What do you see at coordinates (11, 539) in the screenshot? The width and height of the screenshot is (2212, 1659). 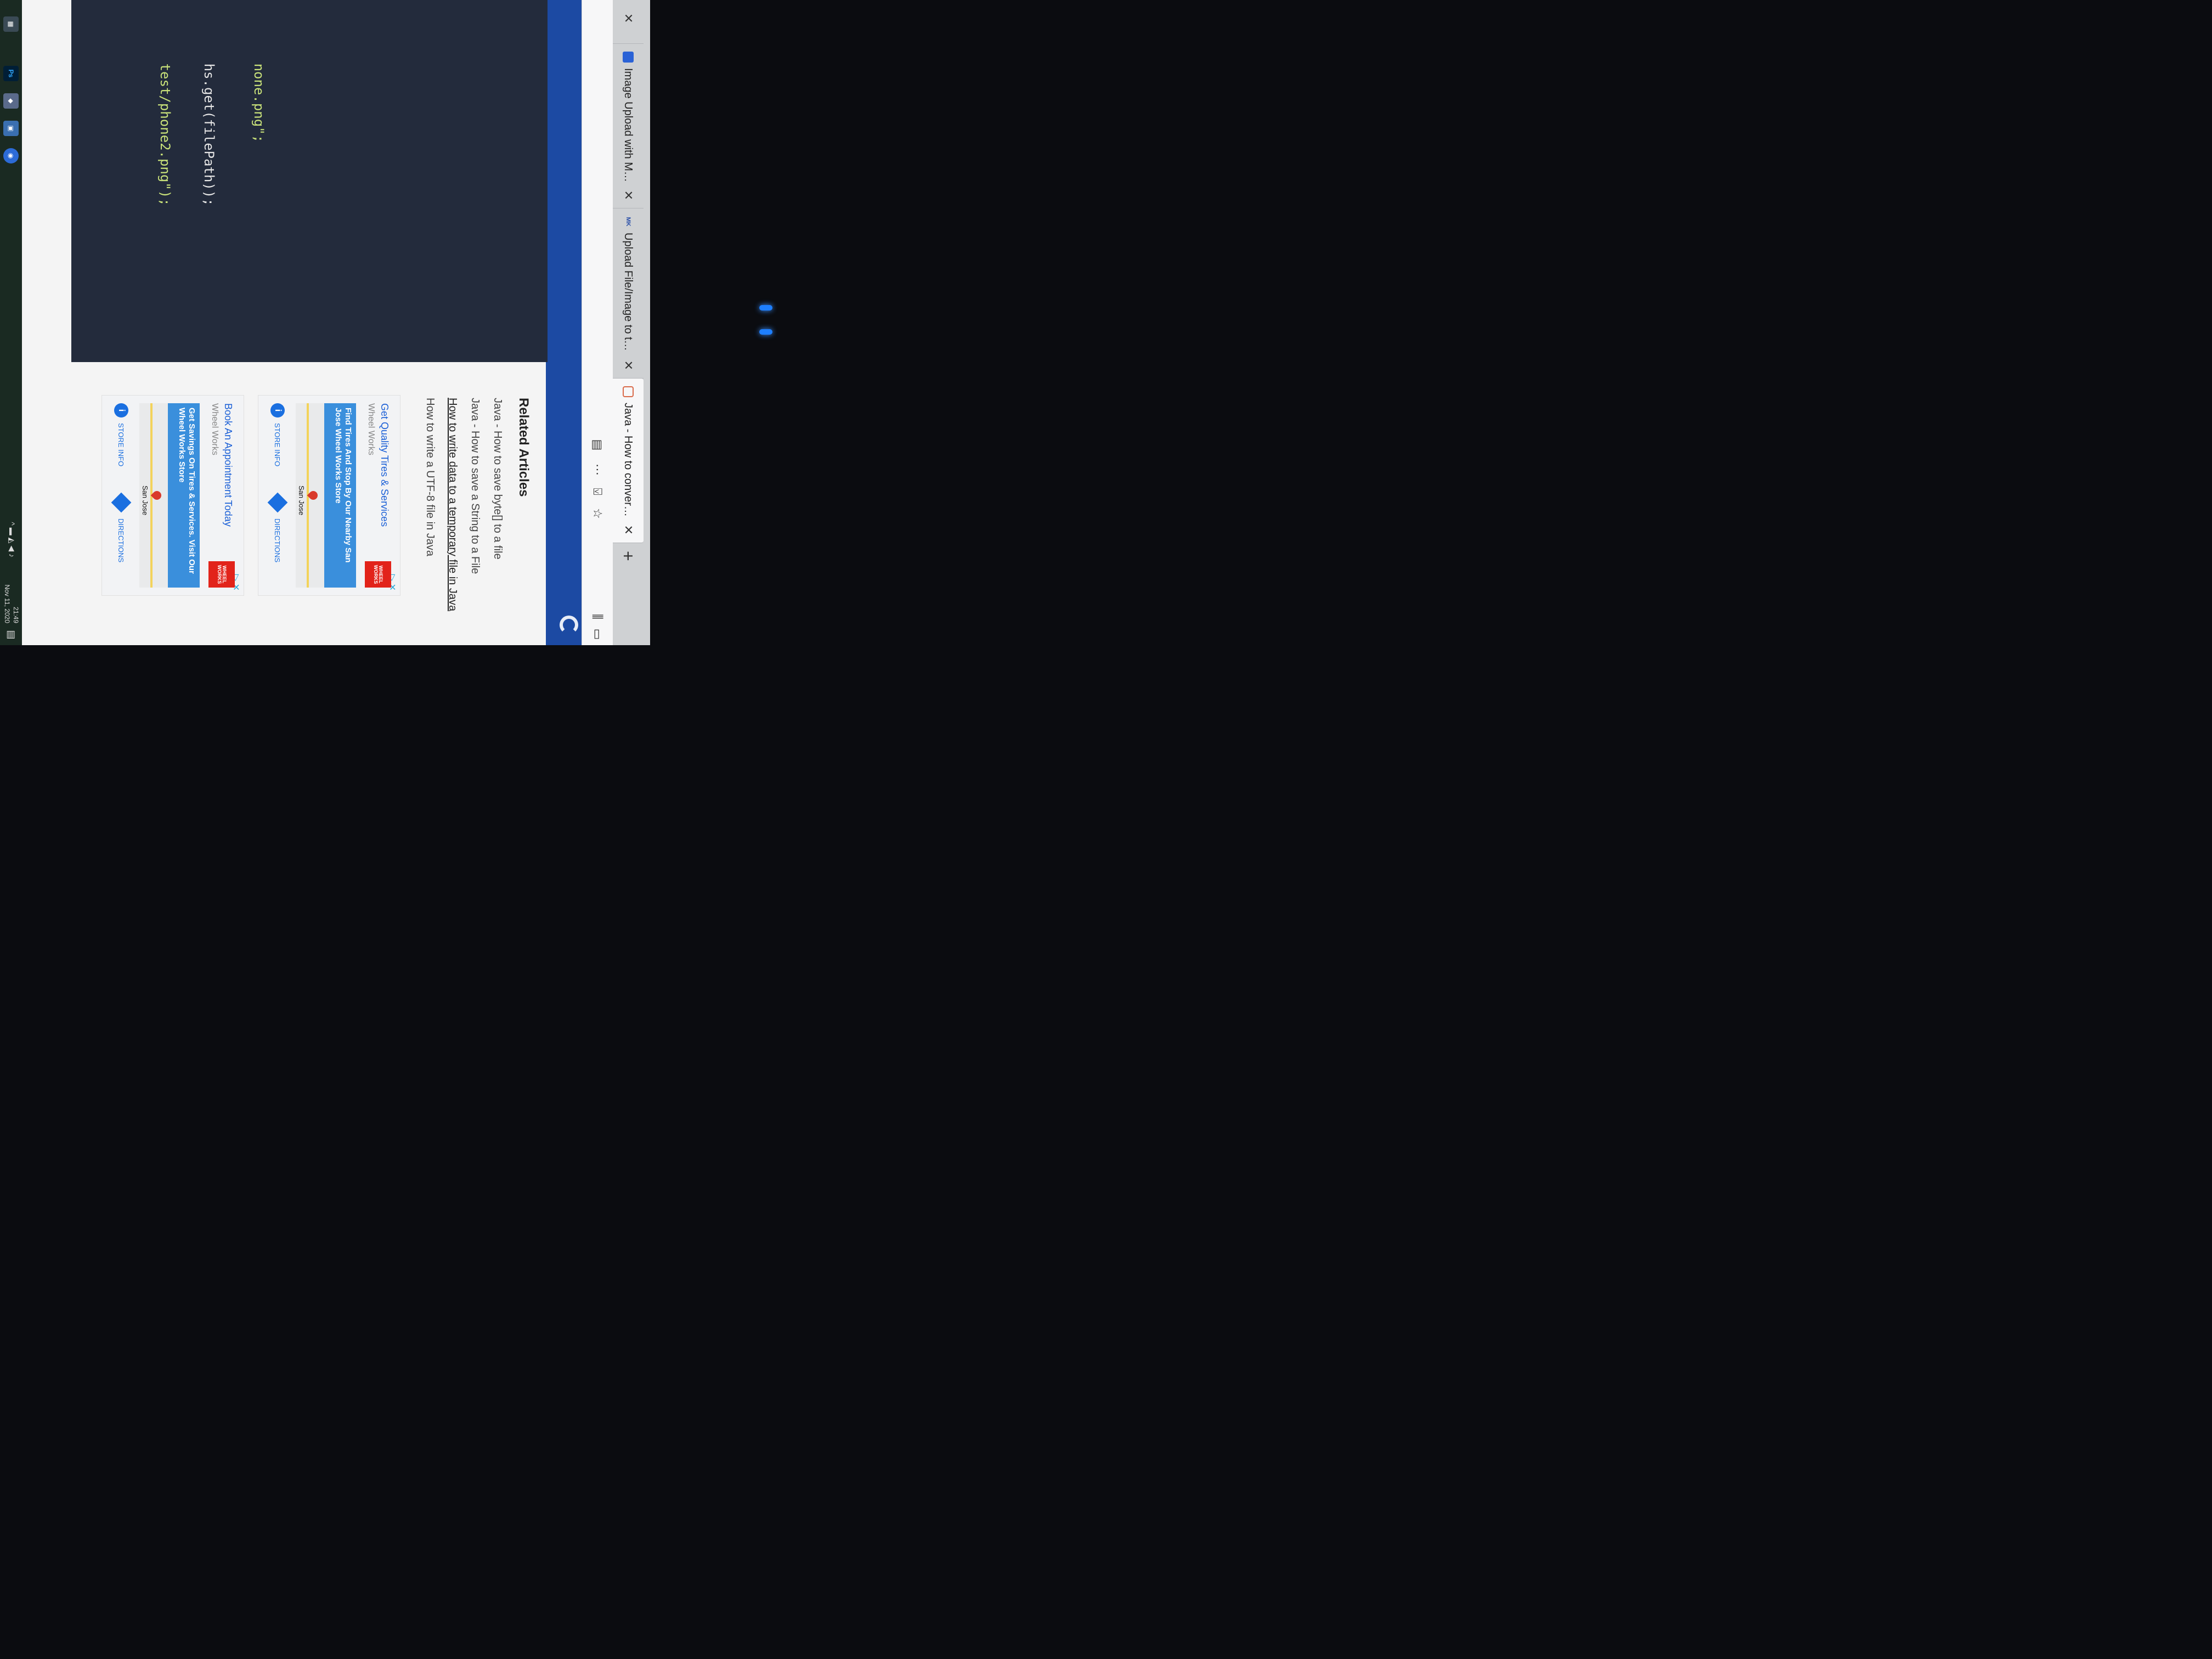 I see `system-tray: ^ ▬ ◭ ◀ ♪` at bounding box center [11, 539].